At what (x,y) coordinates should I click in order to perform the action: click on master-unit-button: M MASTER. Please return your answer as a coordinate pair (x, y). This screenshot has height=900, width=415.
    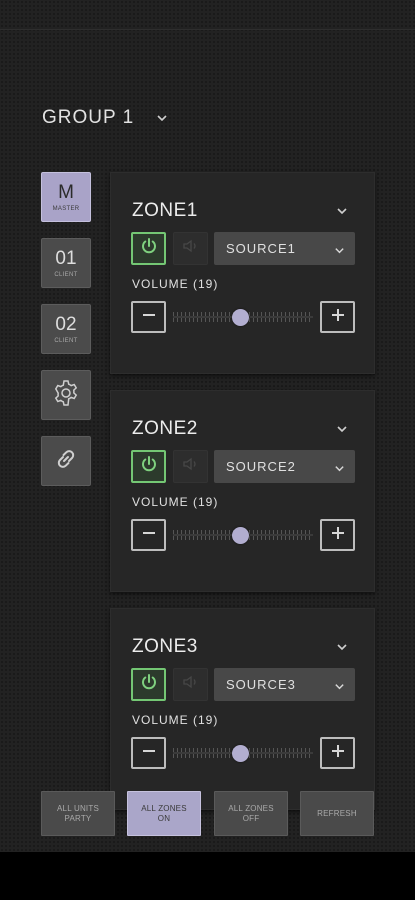
    Looking at the image, I should click on (66, 197).